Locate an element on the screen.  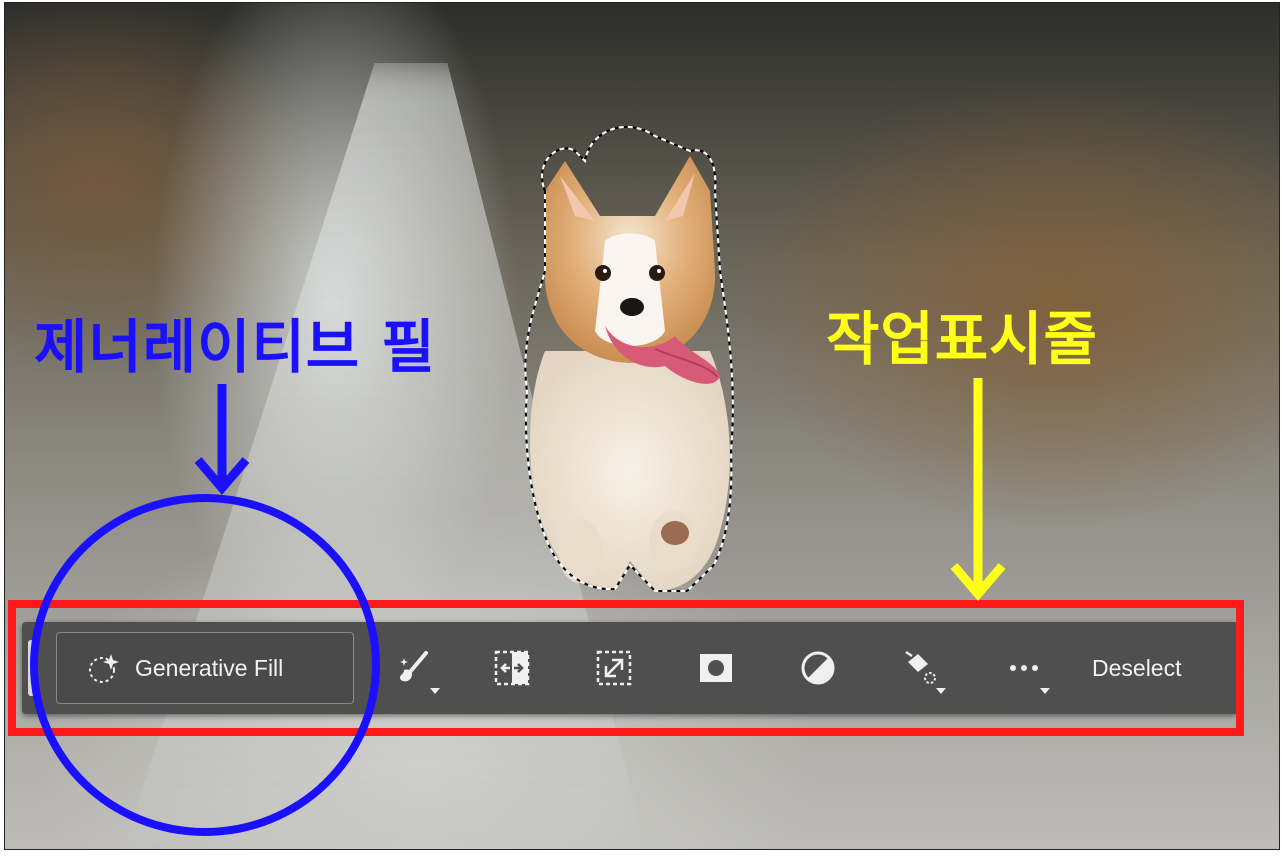
taskbar-annotation-label: 작업표시줄 is located at coordinates (962, 339).